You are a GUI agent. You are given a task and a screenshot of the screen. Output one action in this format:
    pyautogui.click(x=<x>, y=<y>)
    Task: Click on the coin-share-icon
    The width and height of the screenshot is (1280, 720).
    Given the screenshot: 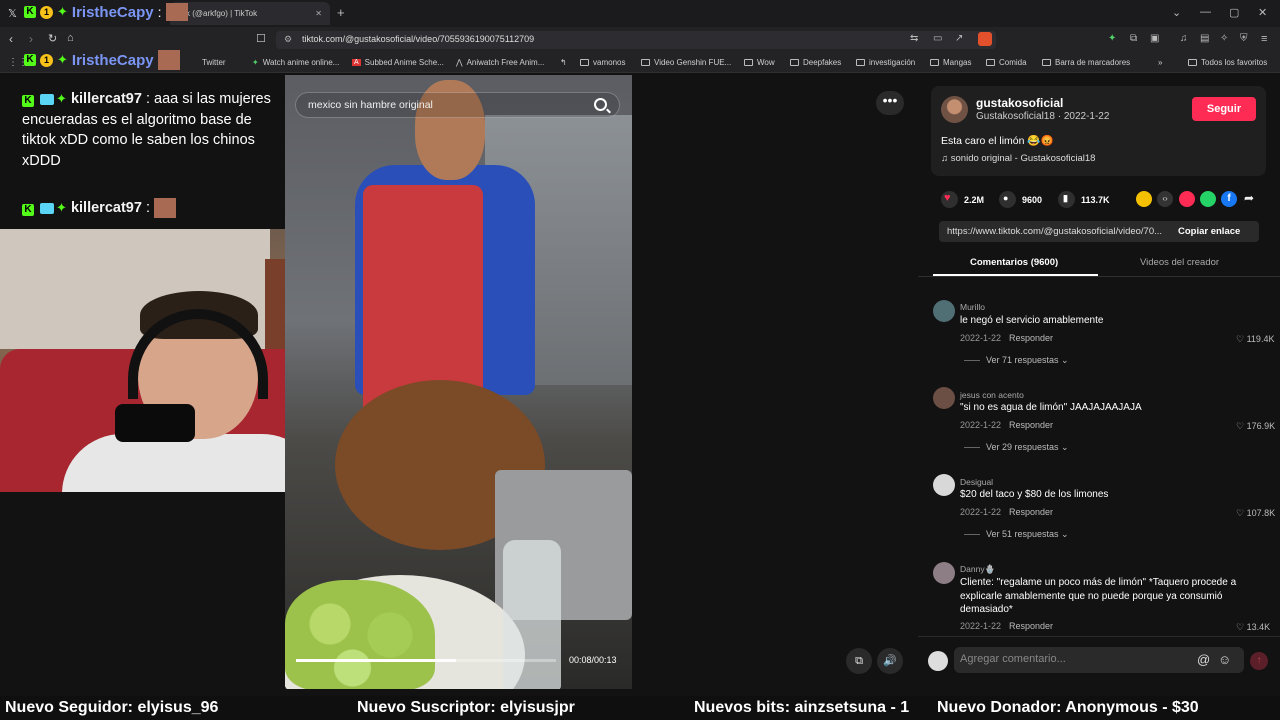 What is the action you would take?
    pyautogui.click(x=1144, y=199)
    